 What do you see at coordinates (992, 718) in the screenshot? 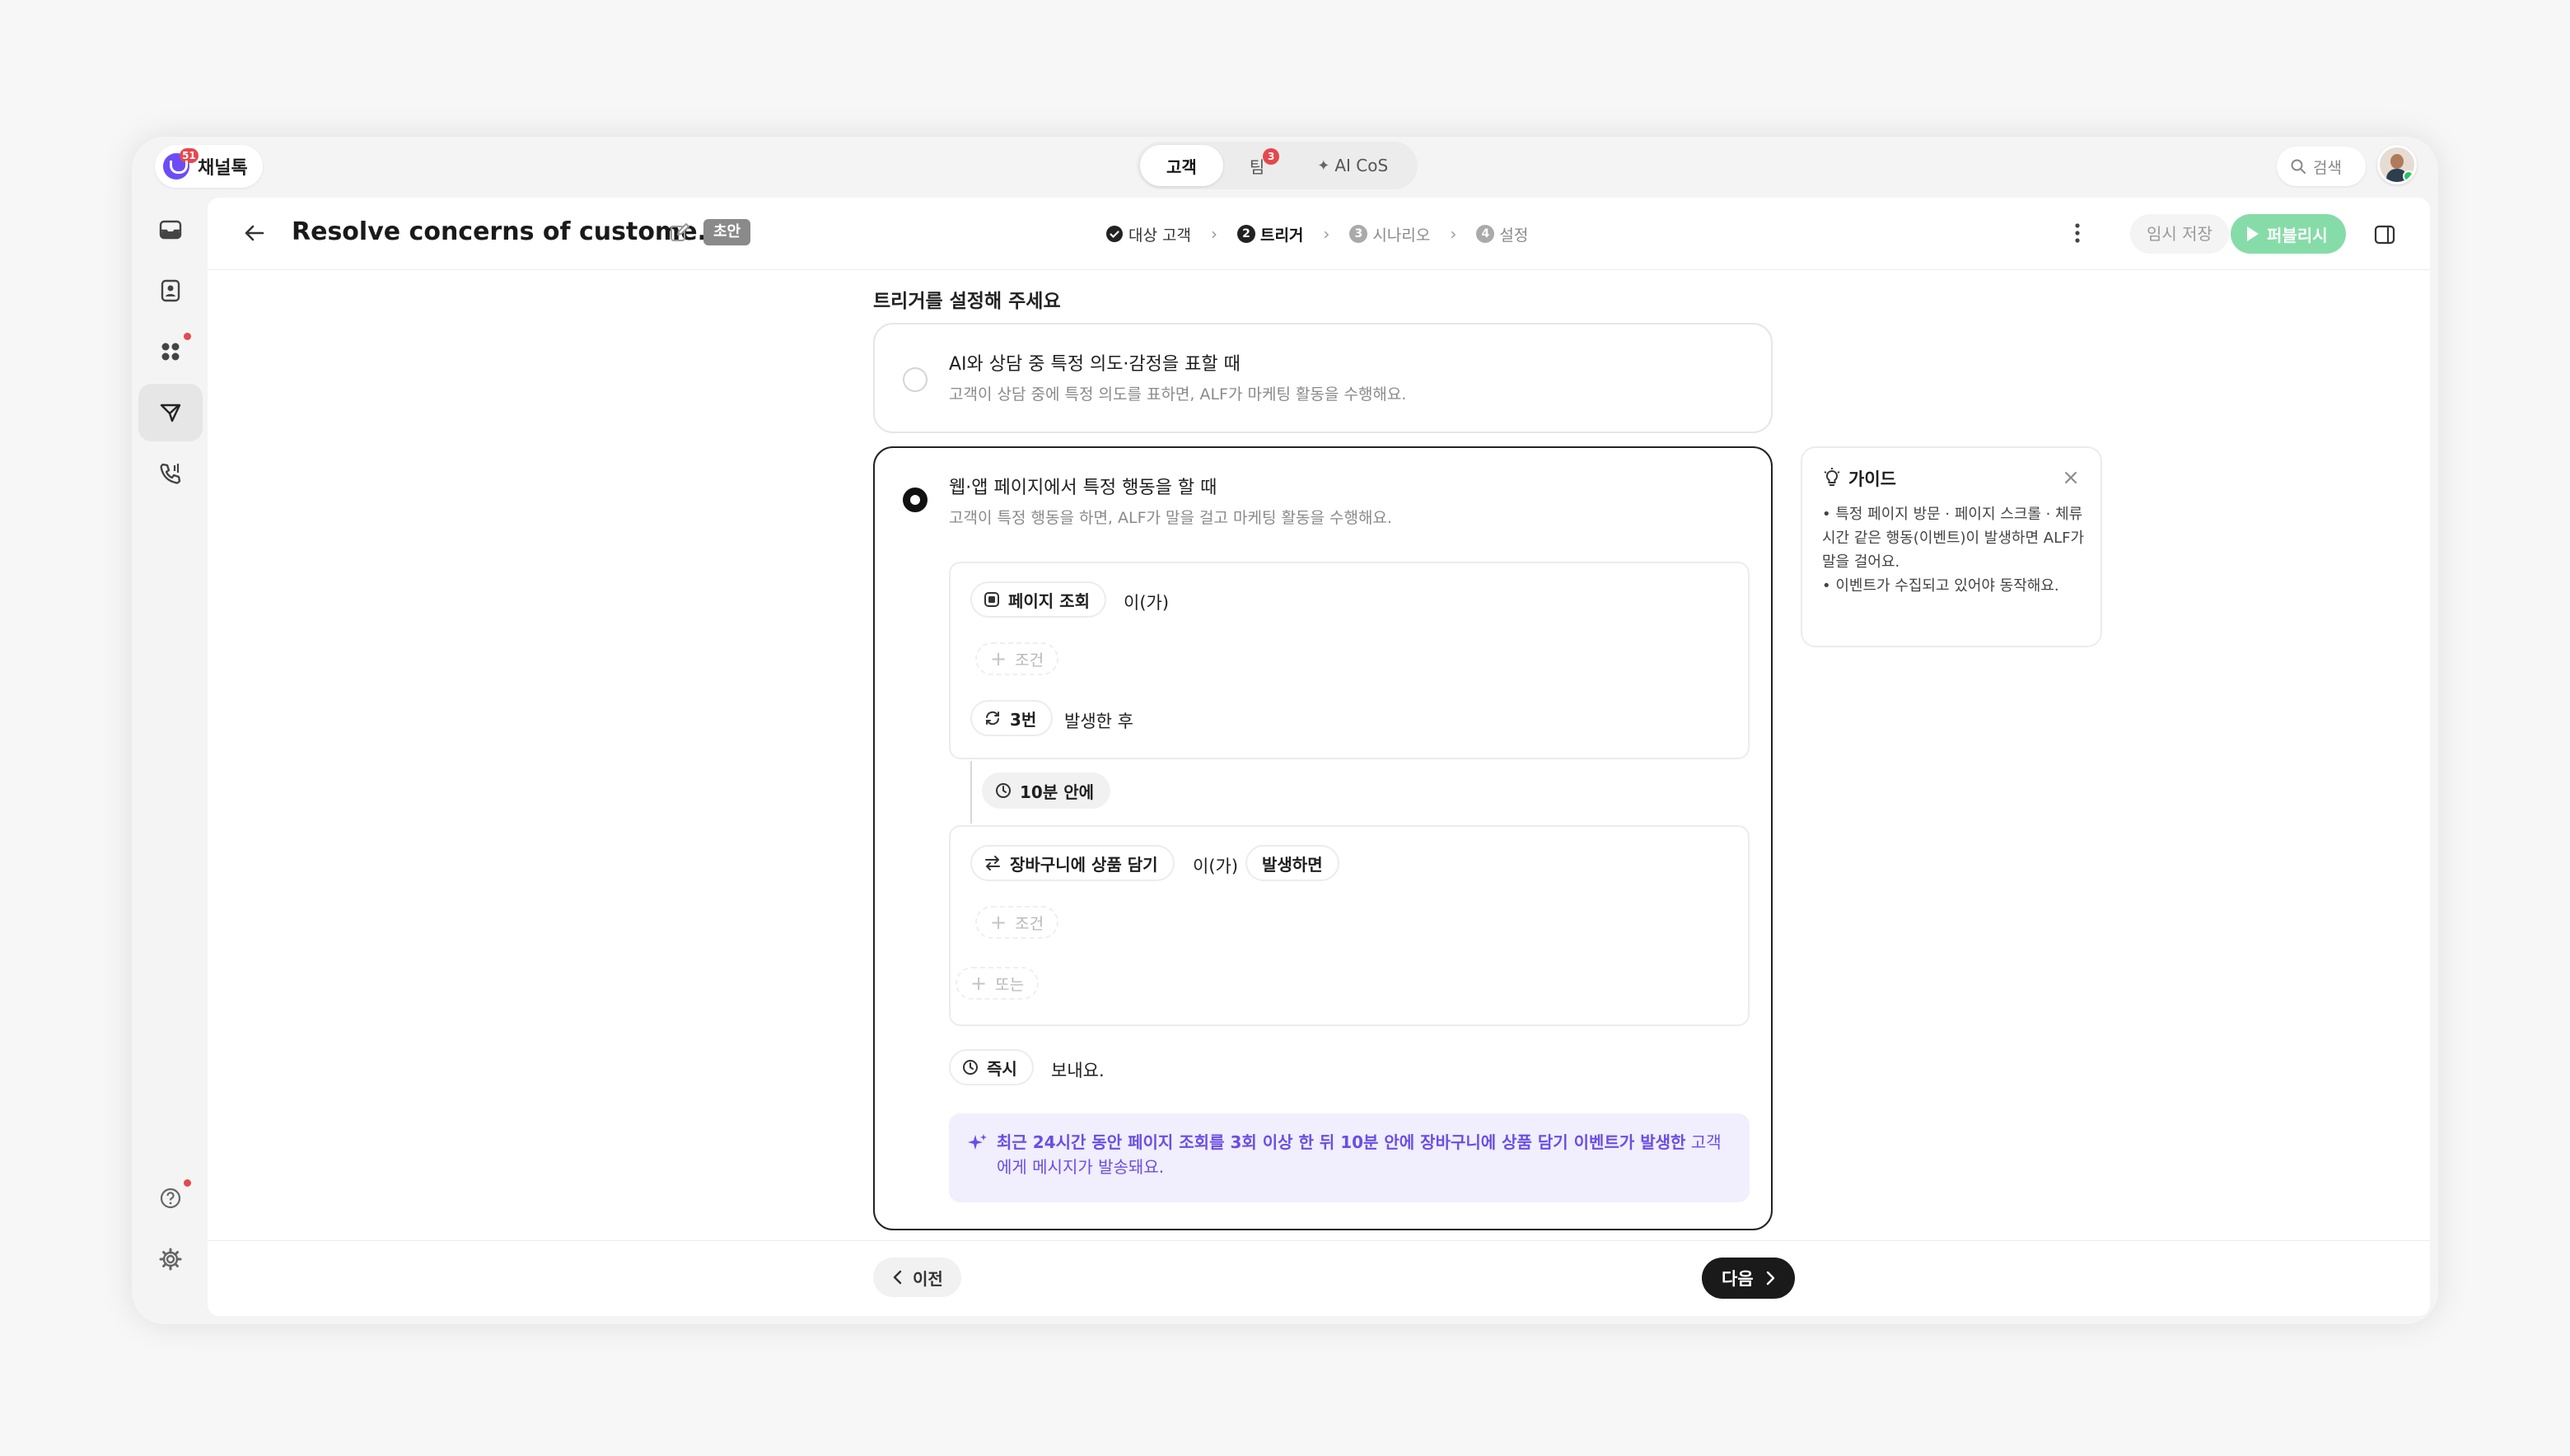
I see `repeat-icon` at bounding box center [992, 718].